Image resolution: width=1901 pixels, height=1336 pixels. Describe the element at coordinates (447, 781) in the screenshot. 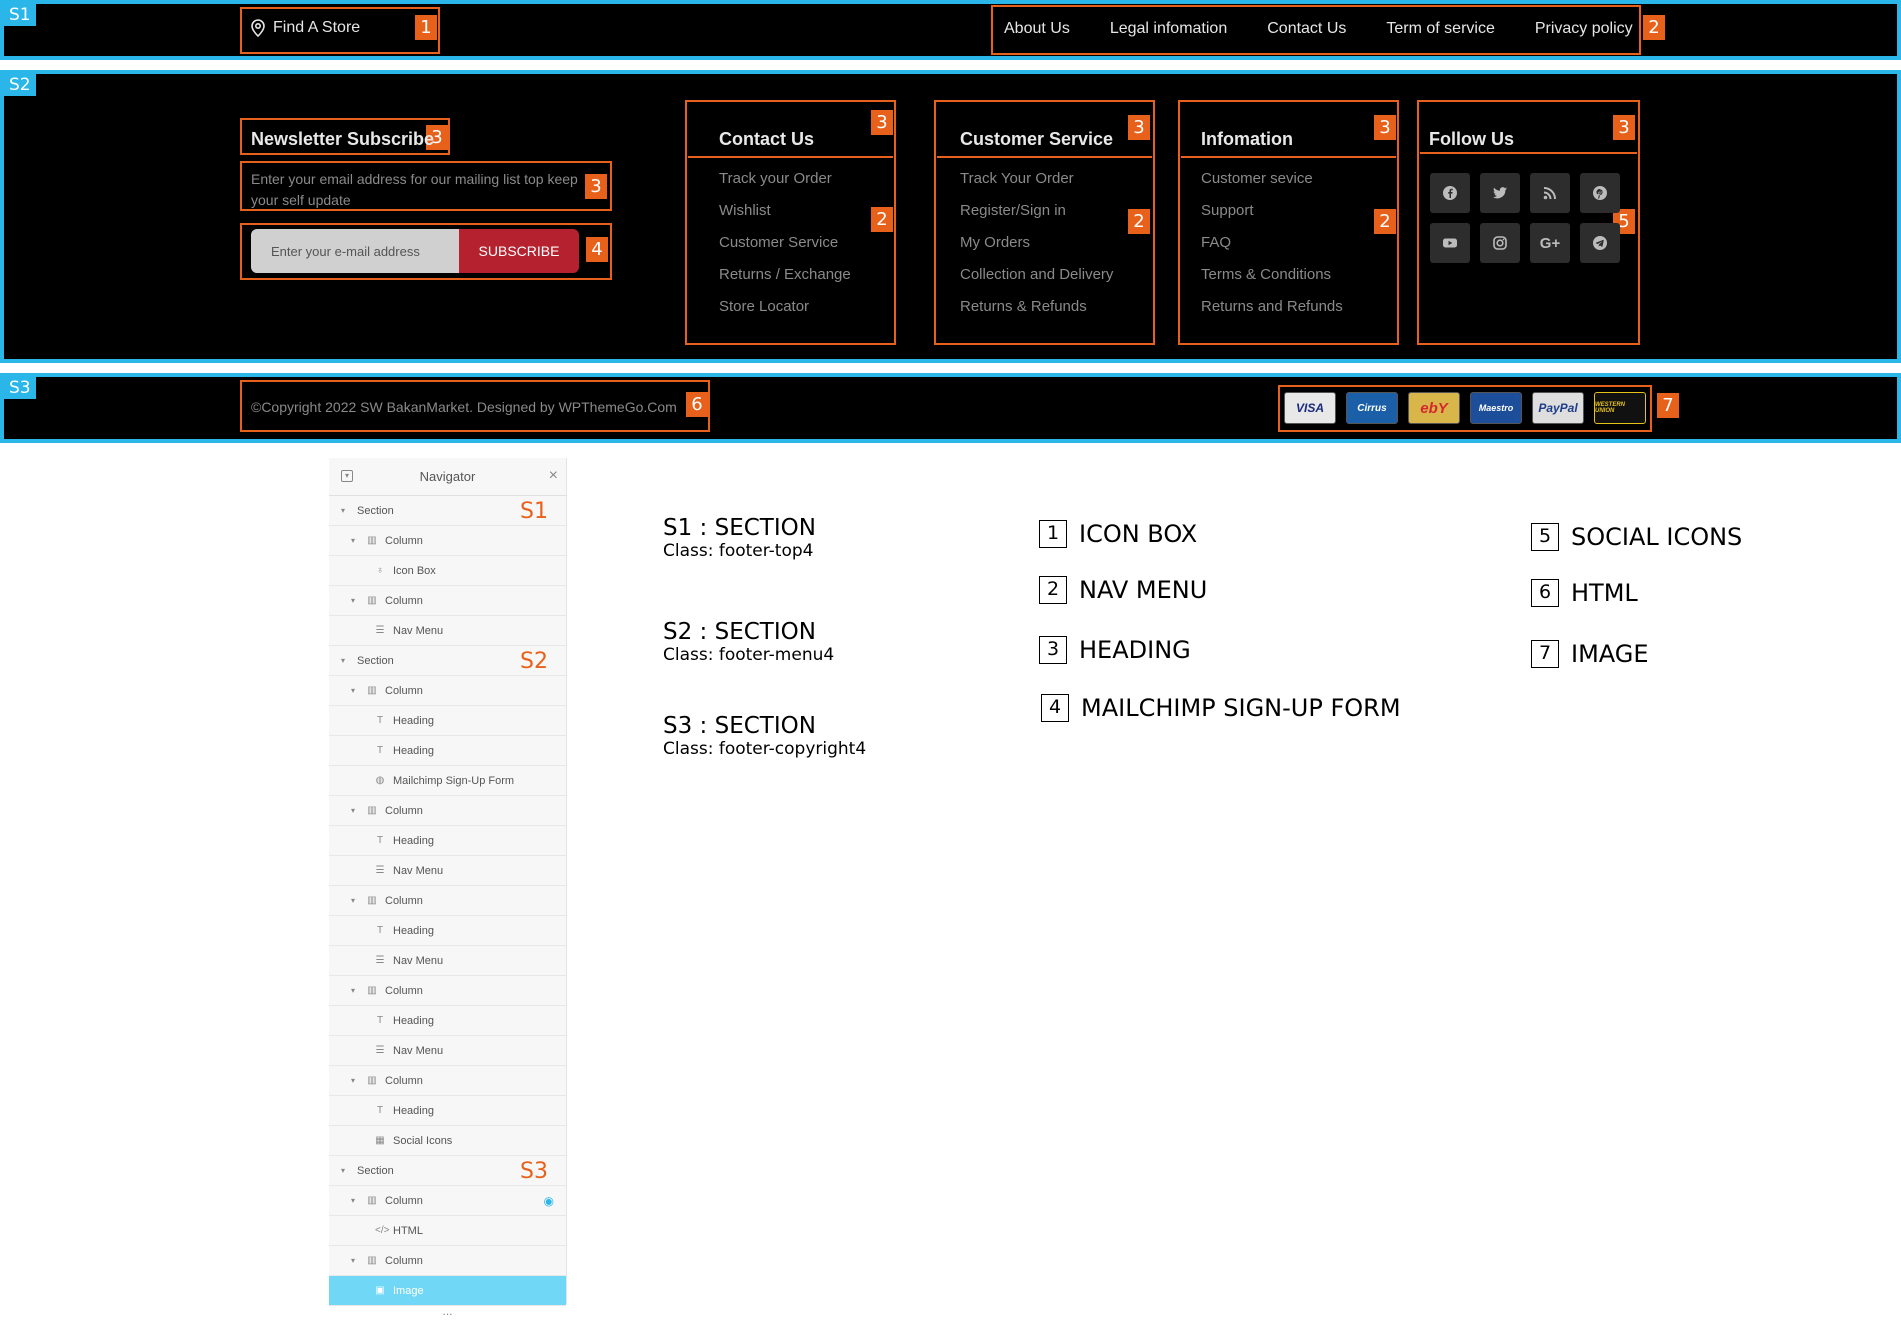

I see `nav-row-mailchimp: ◍ Mailchimp Sign-Up Form` at that location.